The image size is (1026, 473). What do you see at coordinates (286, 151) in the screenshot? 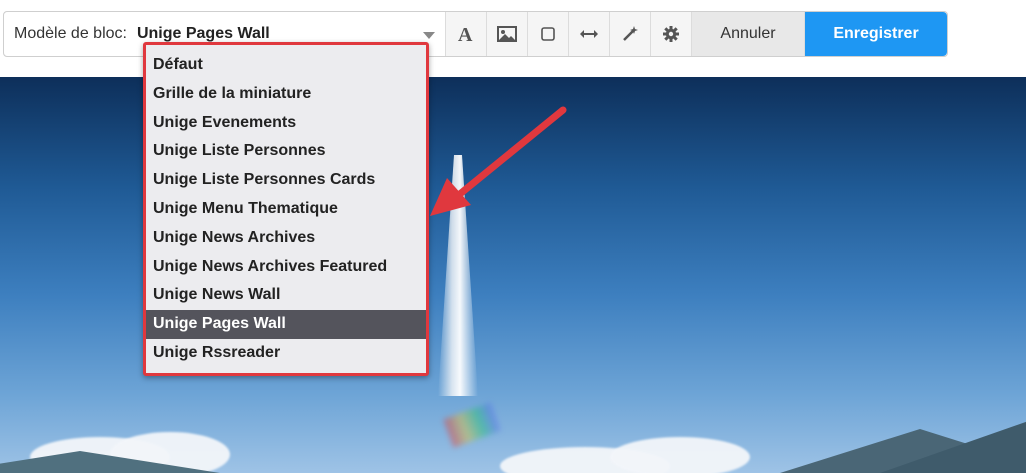
I see `dropdown-option: Unige Liste Personnes` at bounding box center [286, 151].